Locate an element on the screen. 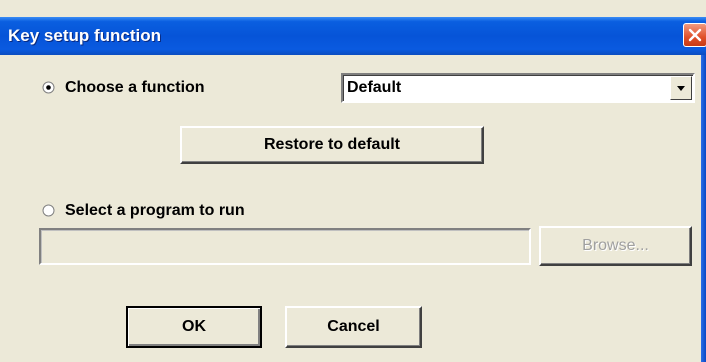 The image size is (706, 362). restore-default-button: Restore to default is located at coordinates (332, 145).